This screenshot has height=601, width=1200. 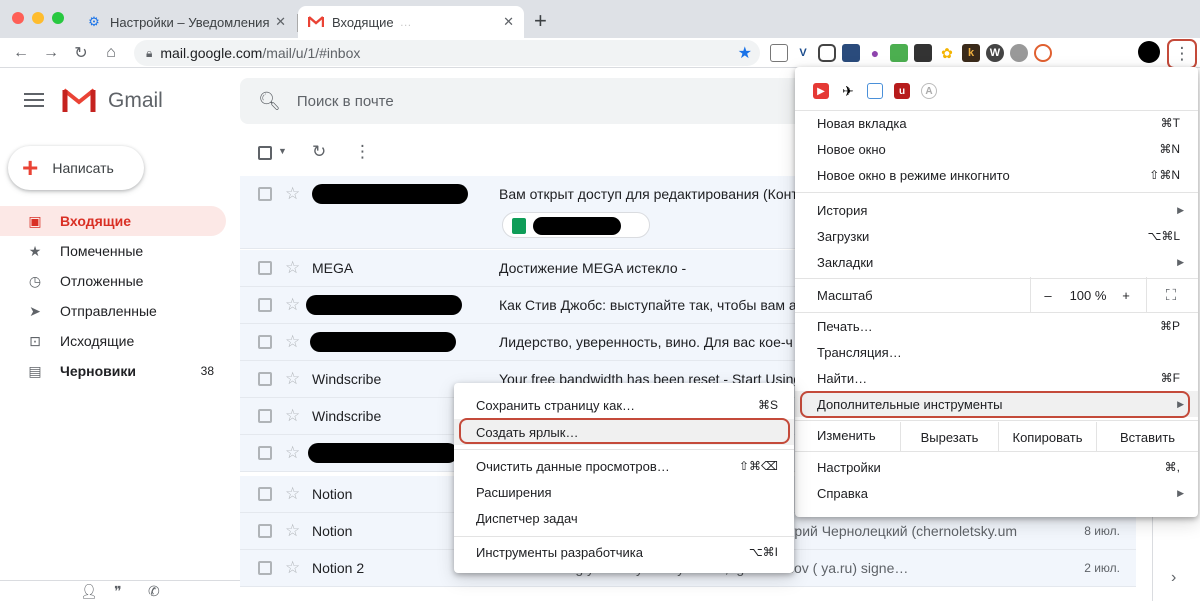 What do you see at coordinates (842, 493) in the screenshot?
I see `menu-item-label: Справка` at bounding box center [842, 493].